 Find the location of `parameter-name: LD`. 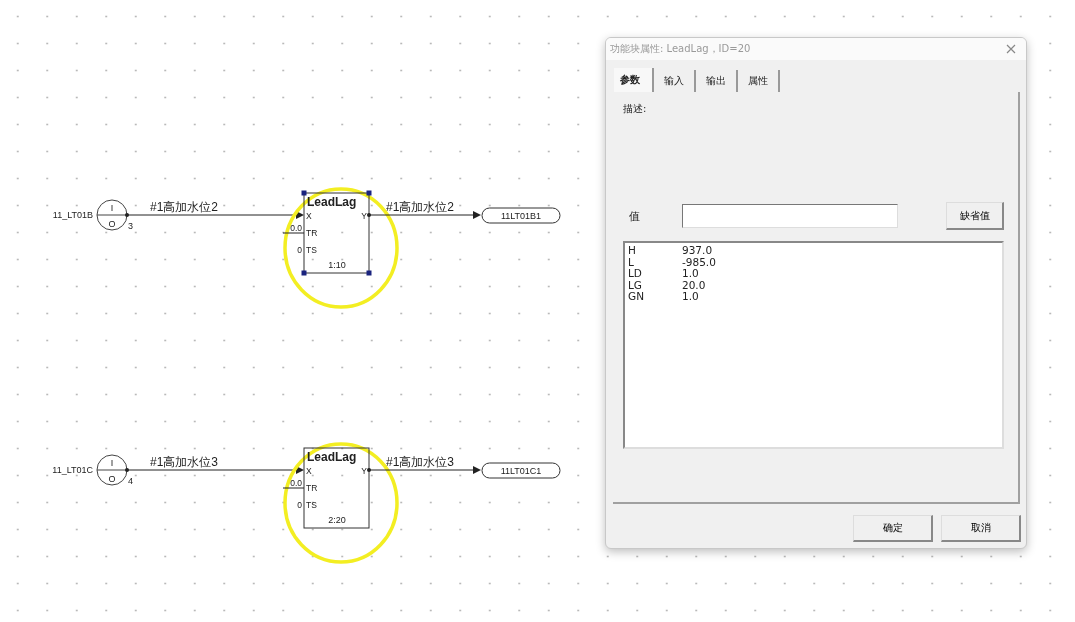

parameter-name: LD is located at coordinates (635, 274).